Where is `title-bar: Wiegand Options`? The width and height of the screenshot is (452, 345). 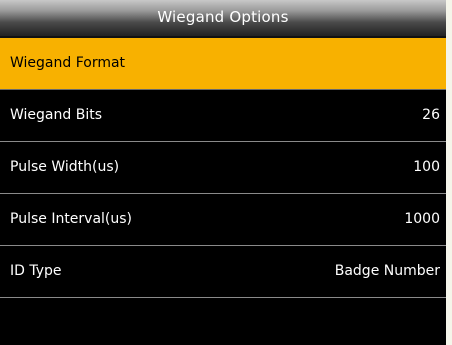 title-bar: Wiegand Options is located at coordinates (223, 19).